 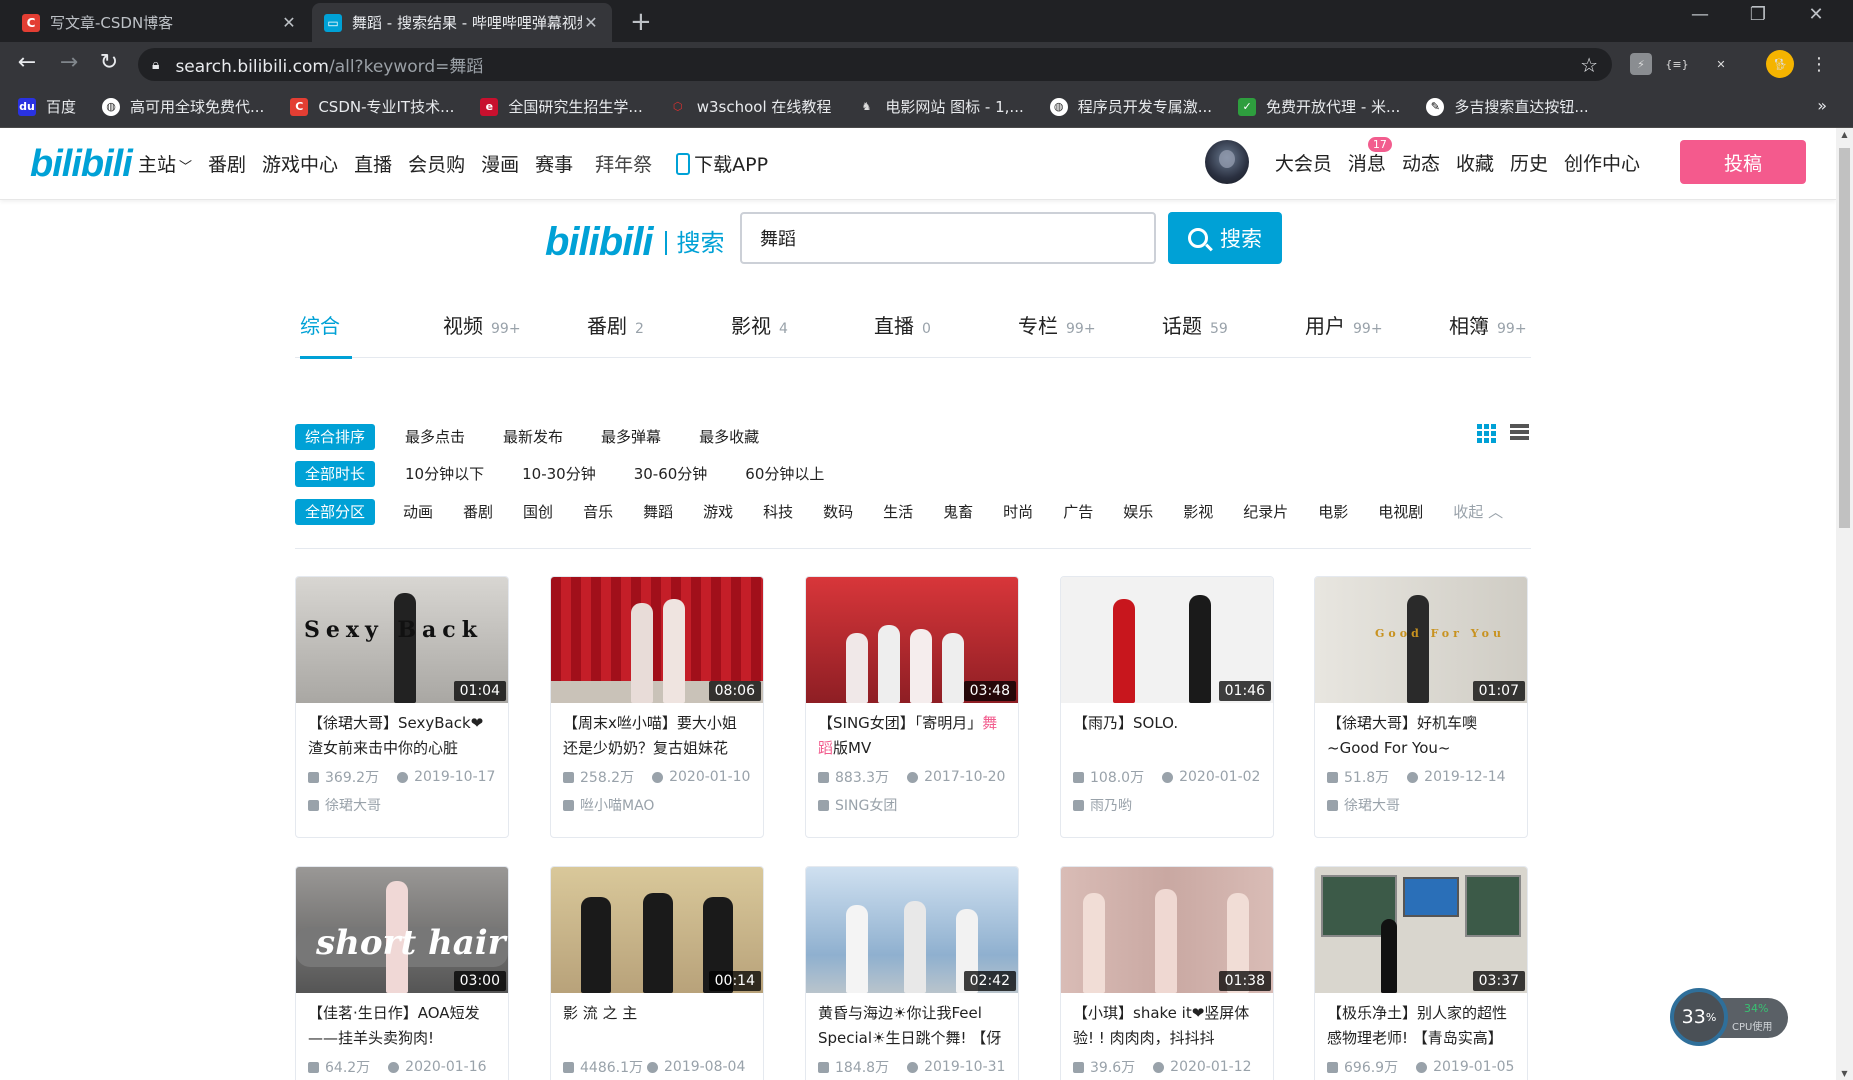 What do you see at coordinates (1780, 64) in the screenshot?
I see `profile-avatar-icon: 🐕︎` at bounding box center [1780, 64].